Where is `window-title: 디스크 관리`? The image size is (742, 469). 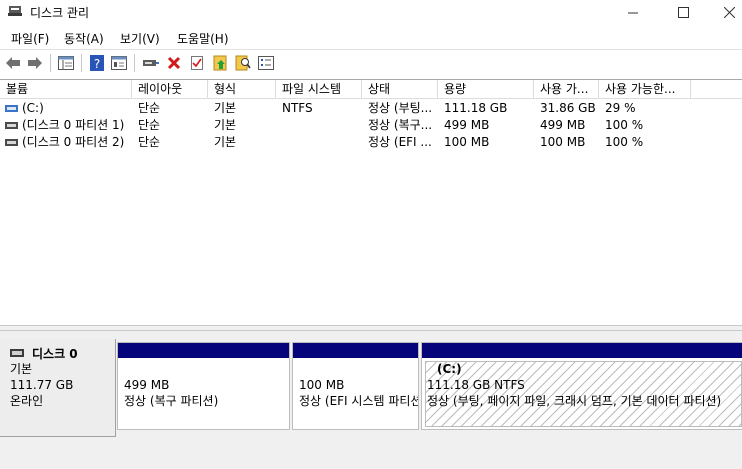 window-title: 디스크 관리 is located at coordinates (60, 13).